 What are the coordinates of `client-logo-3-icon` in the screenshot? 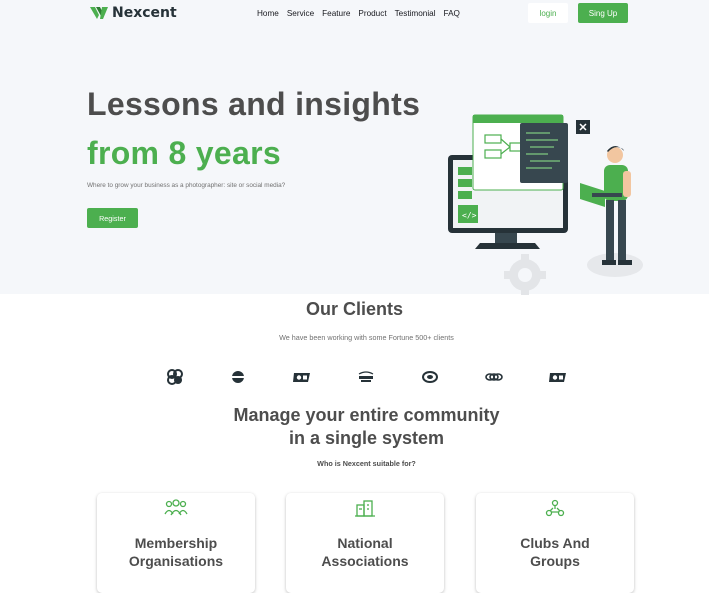 It's located at (301, 377).